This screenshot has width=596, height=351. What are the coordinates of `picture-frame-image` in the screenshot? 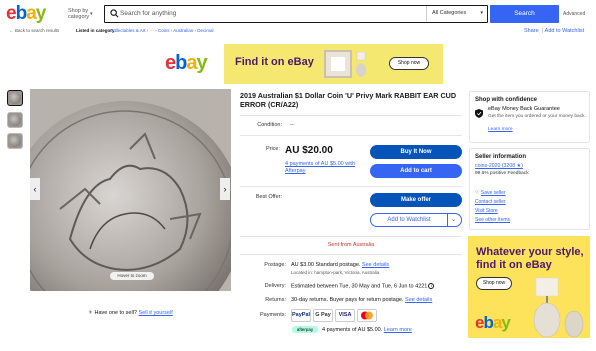 It's located at (338, 64).